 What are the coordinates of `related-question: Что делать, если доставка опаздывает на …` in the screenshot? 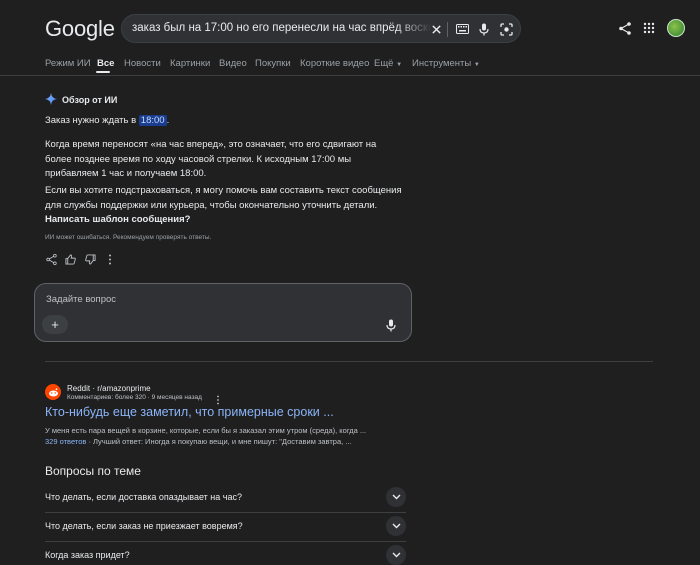 It's located at (225, 498).